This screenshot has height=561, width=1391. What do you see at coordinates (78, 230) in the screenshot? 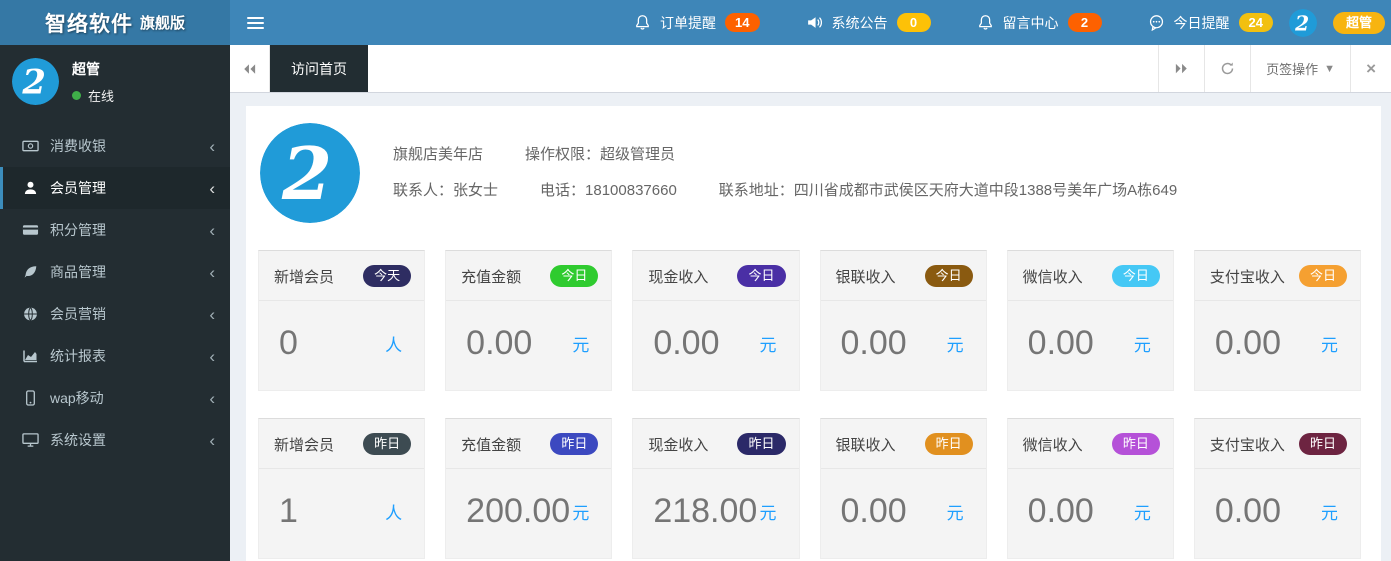
I see `sidebar-item-label: 积分管理` at bounding box center [78, 230].